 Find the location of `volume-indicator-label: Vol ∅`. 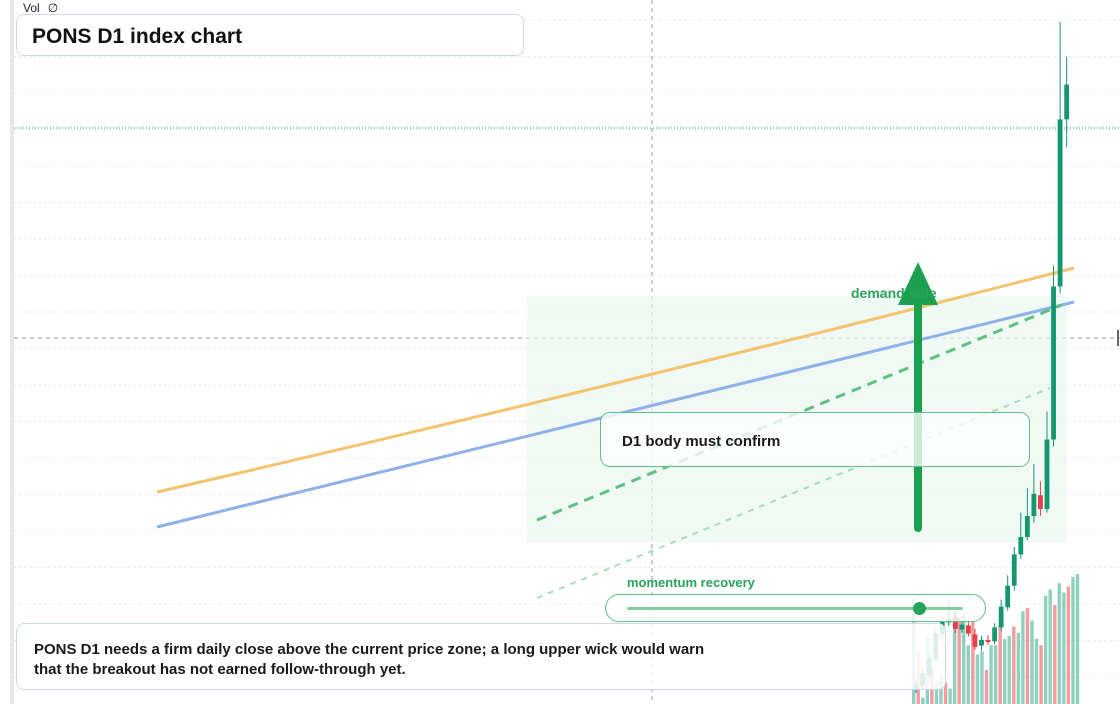

volume-indicator-label: Vol ∅ is located at coordinates (40, 8).